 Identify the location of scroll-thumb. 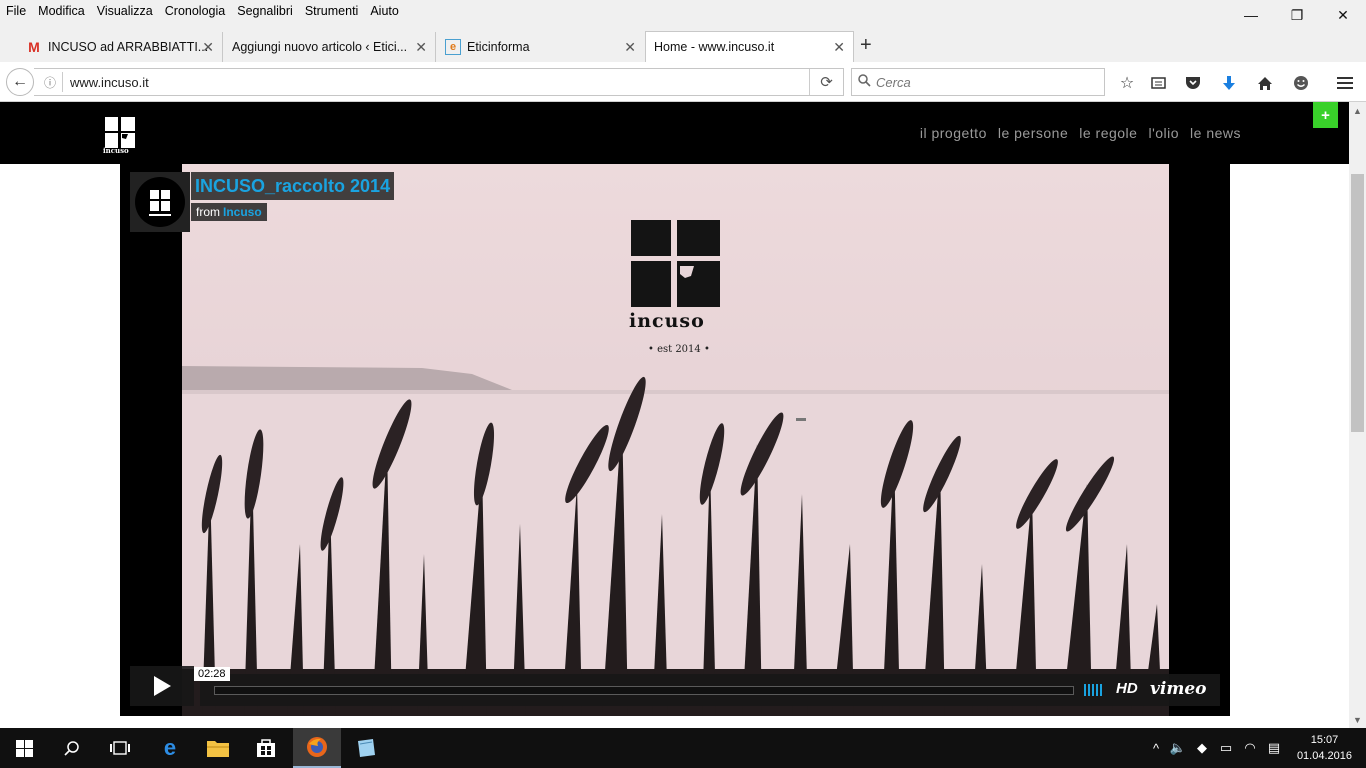
(1357, 303).